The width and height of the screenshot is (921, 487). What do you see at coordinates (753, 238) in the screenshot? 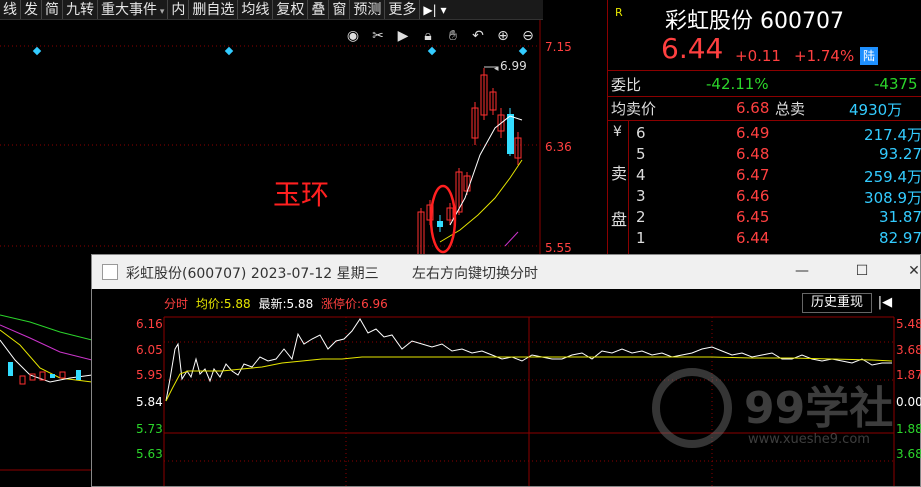
I see `ask-price: 6.44` at bounding box center [753, 238].